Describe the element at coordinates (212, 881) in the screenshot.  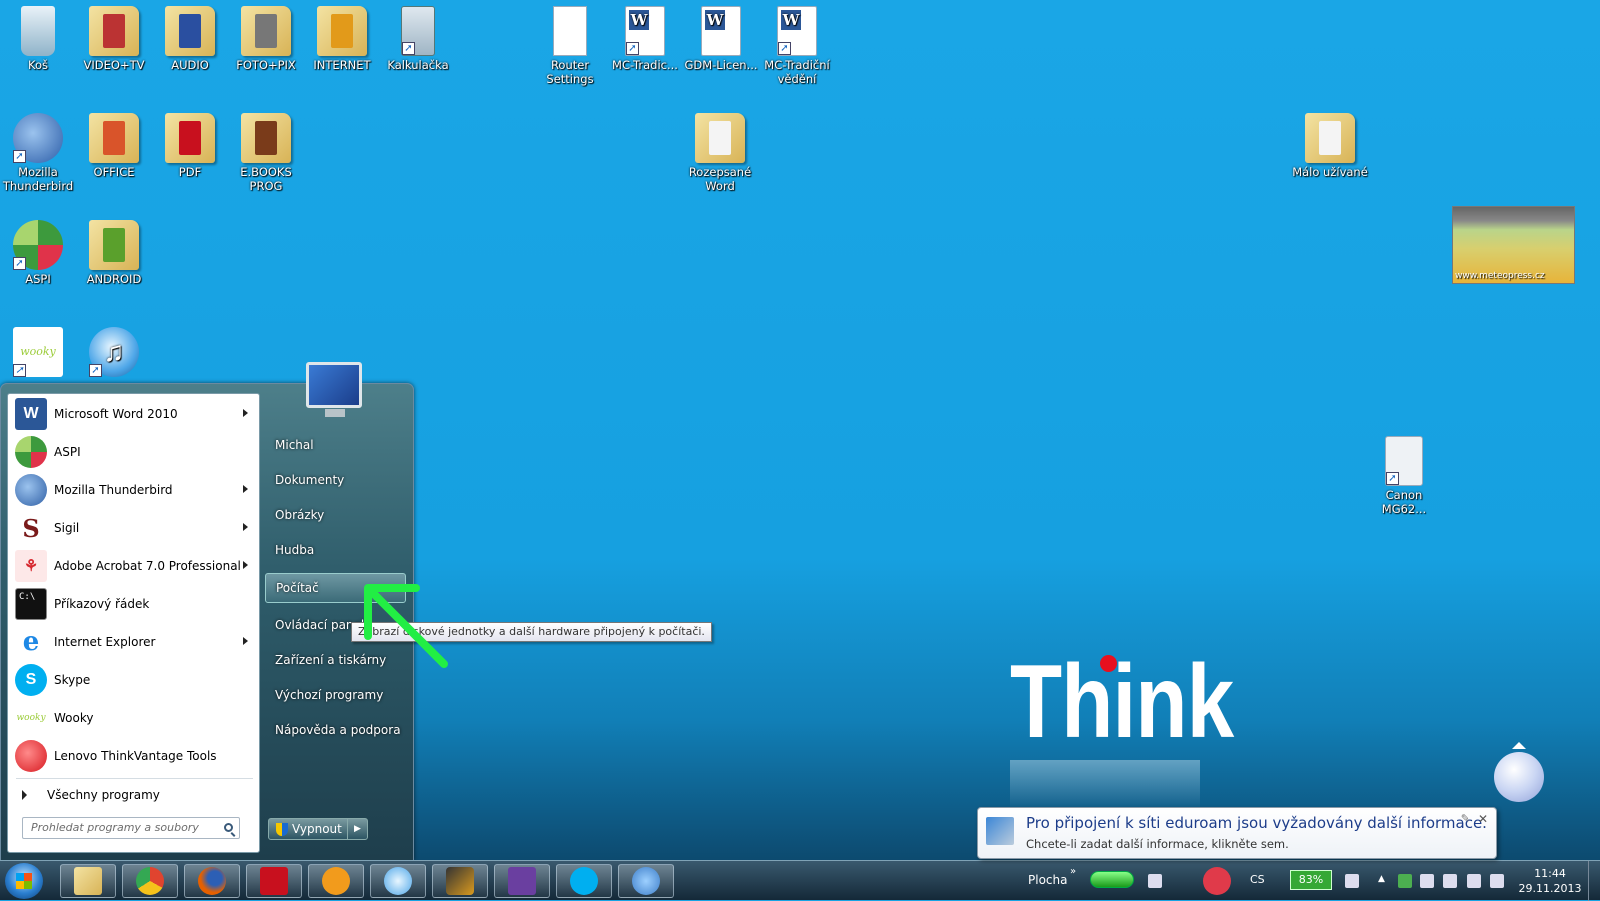
I see `taskbar-firefox` at that location.